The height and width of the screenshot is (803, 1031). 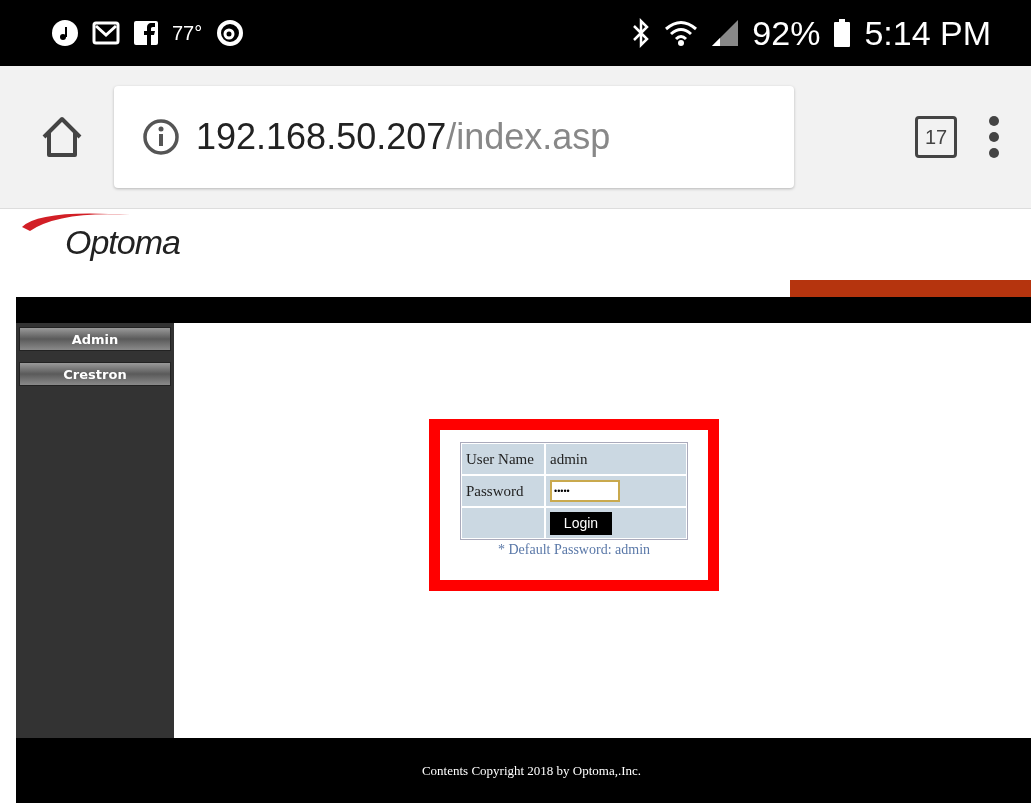 What do you see at coordinates (842, 33) in the screenshot?
I see `battery-icon` at bounding box center [842, 33].